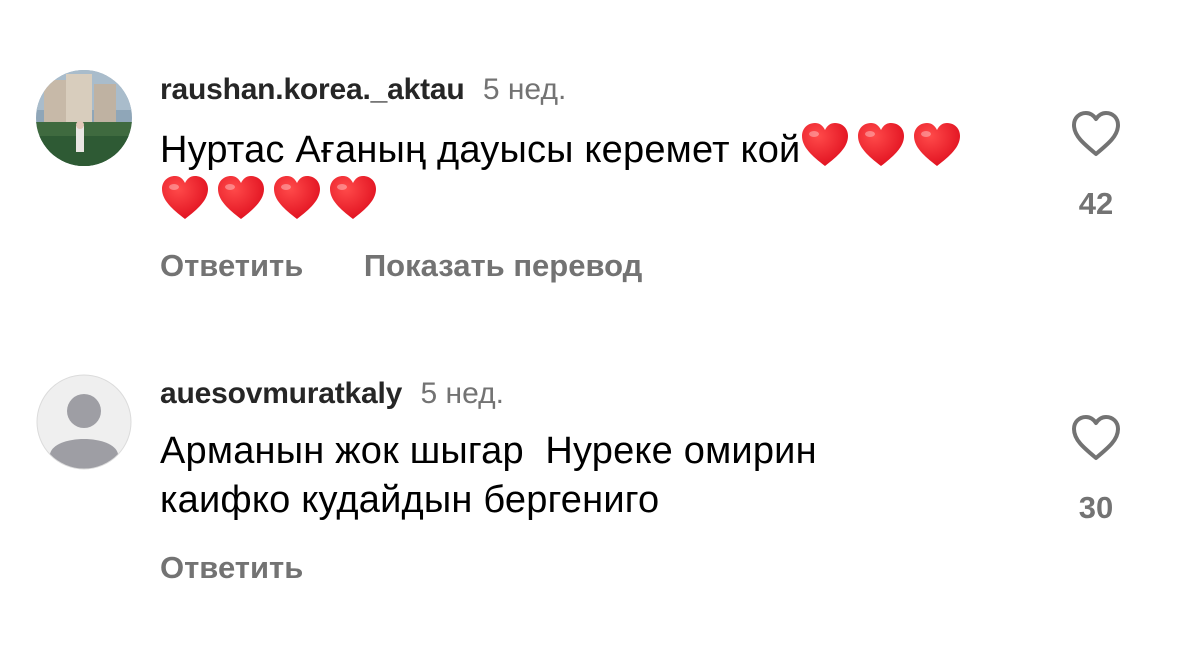 The width and height of the screenshot is (1179, 650). I want to click on show-translation-button: Показать перевод, so click(503, 266).